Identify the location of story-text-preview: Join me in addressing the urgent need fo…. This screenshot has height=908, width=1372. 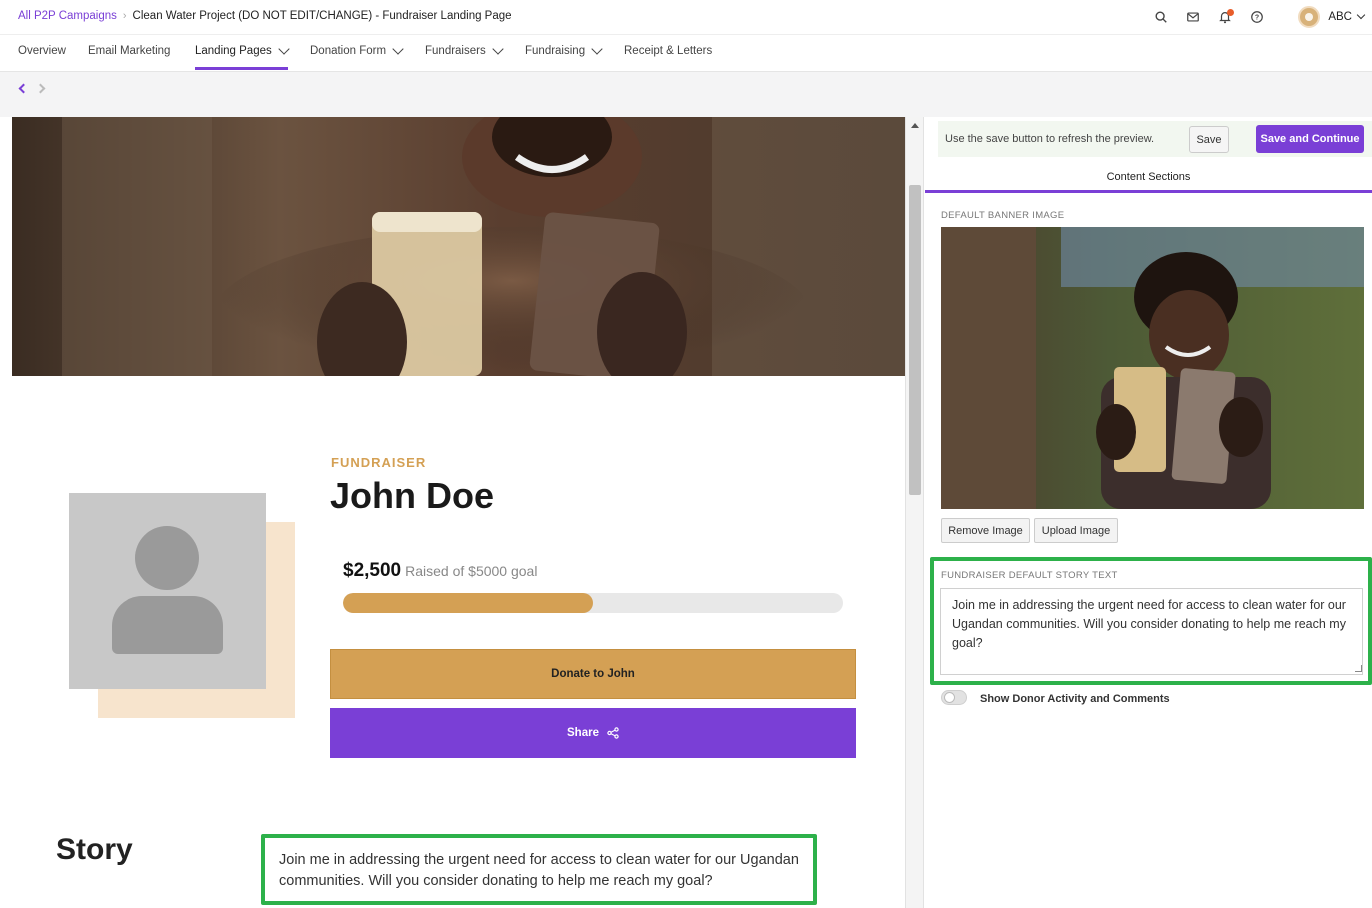
(539, 869).